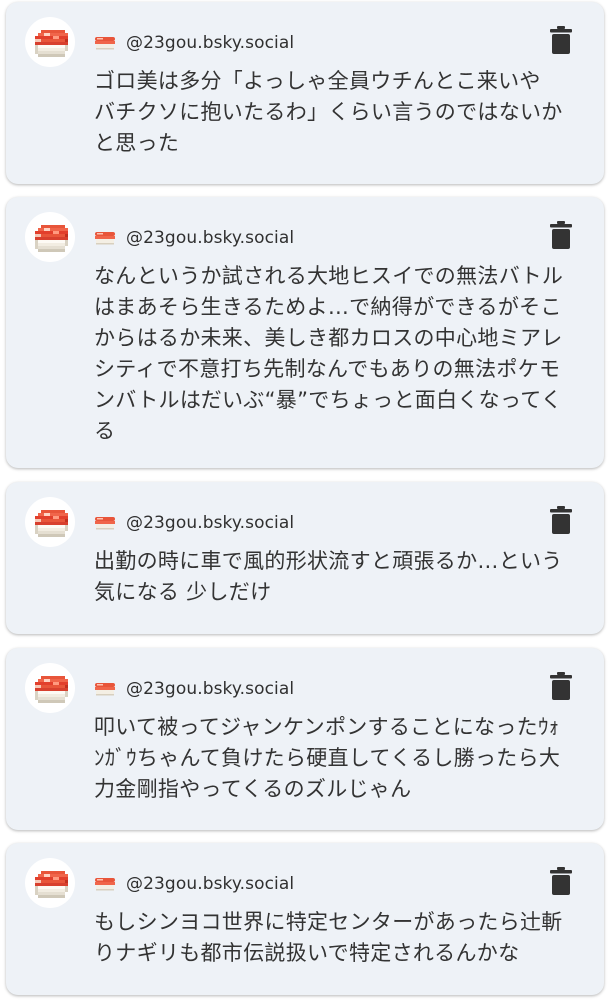 This screenshot has width=611, height=1000. I want to click on post-text: 出勤の時に車で風的形状流すと頑張るか…という 気になる 少しだけ, so click(328, 576).